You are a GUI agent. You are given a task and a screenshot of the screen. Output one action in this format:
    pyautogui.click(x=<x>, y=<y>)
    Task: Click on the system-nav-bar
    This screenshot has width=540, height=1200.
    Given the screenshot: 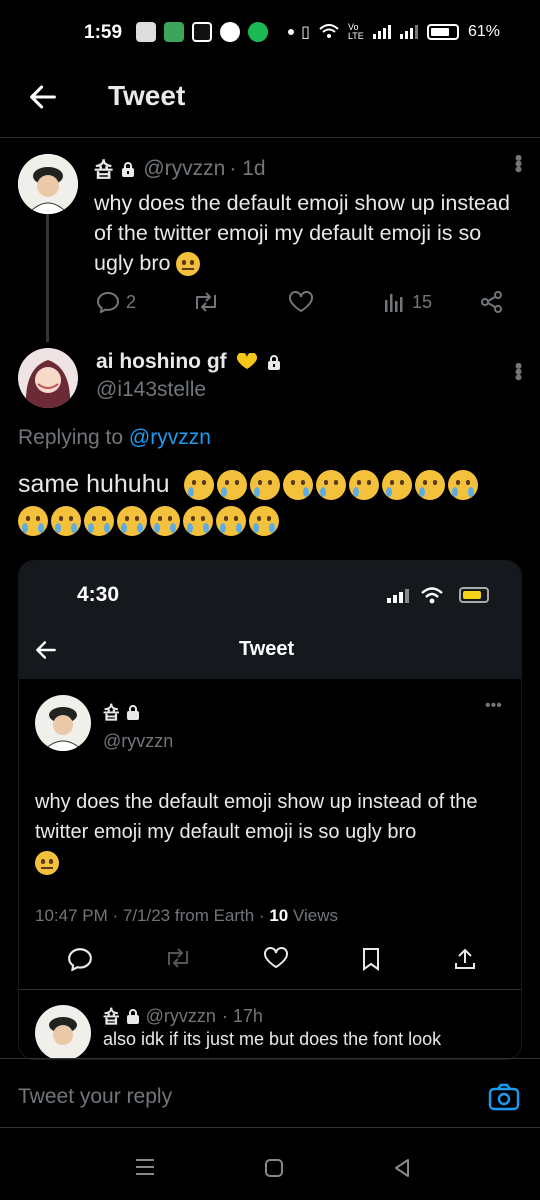 What is the action you would take?
    pyautogui.click(x=270, y=1164)
    